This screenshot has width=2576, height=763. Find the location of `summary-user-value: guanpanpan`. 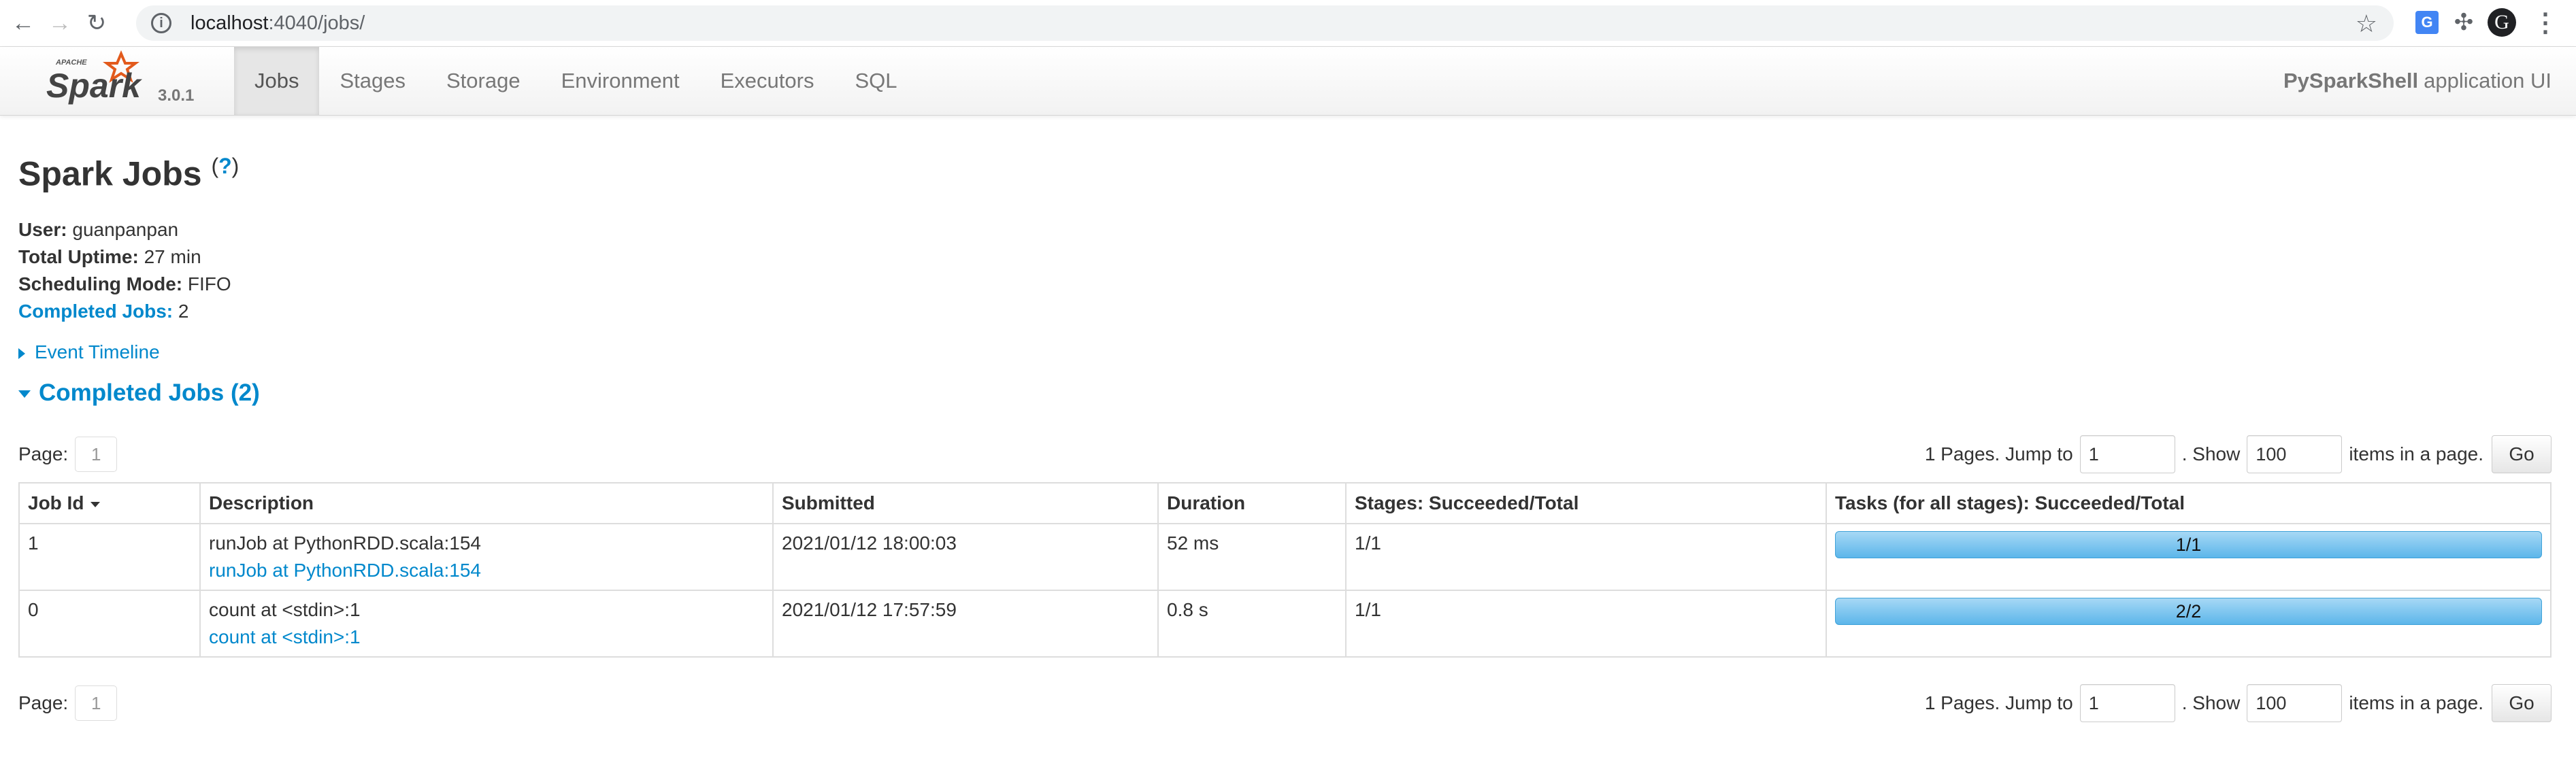

summary-user-value: guanpanpan is located at coordinates (126, 229).